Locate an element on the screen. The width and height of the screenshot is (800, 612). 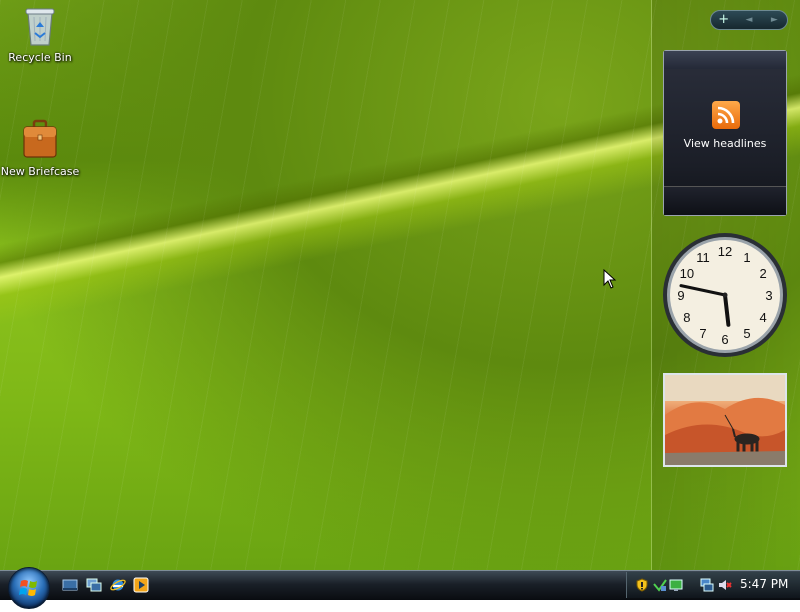
feed-headlines-gadget: View headlines is located at coordinates (725, 133).